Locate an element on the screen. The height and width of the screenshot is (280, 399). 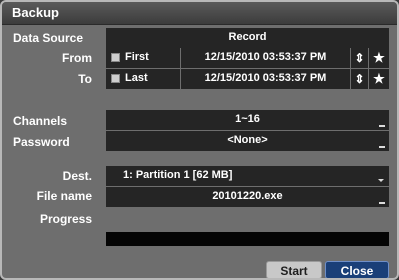
password-label: Password is located at coordinates (41, 142).